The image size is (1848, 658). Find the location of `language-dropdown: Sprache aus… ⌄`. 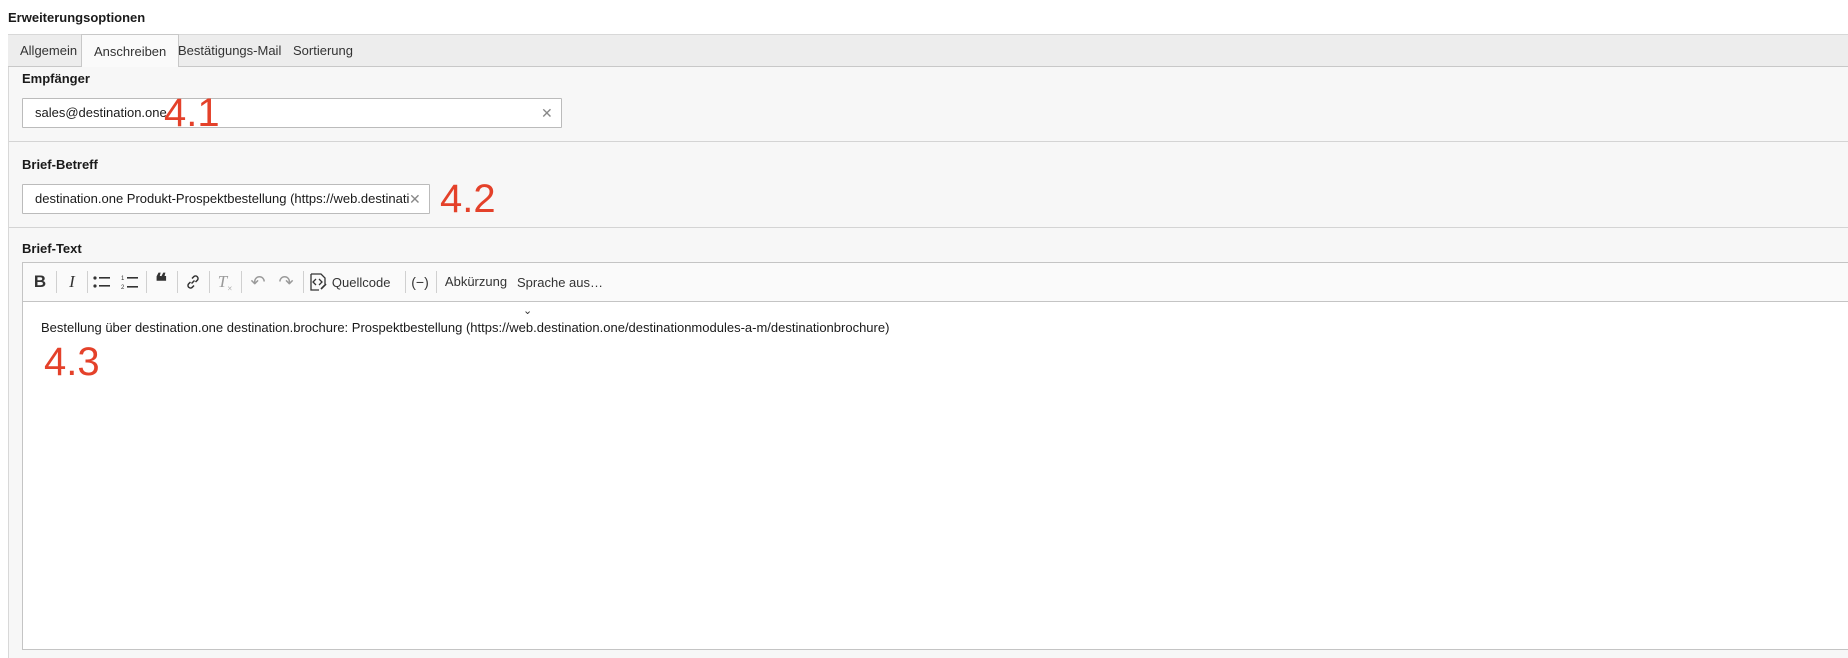

language-dropdown: Sprache aus… ⌄ is located at coordinates (567, 293).